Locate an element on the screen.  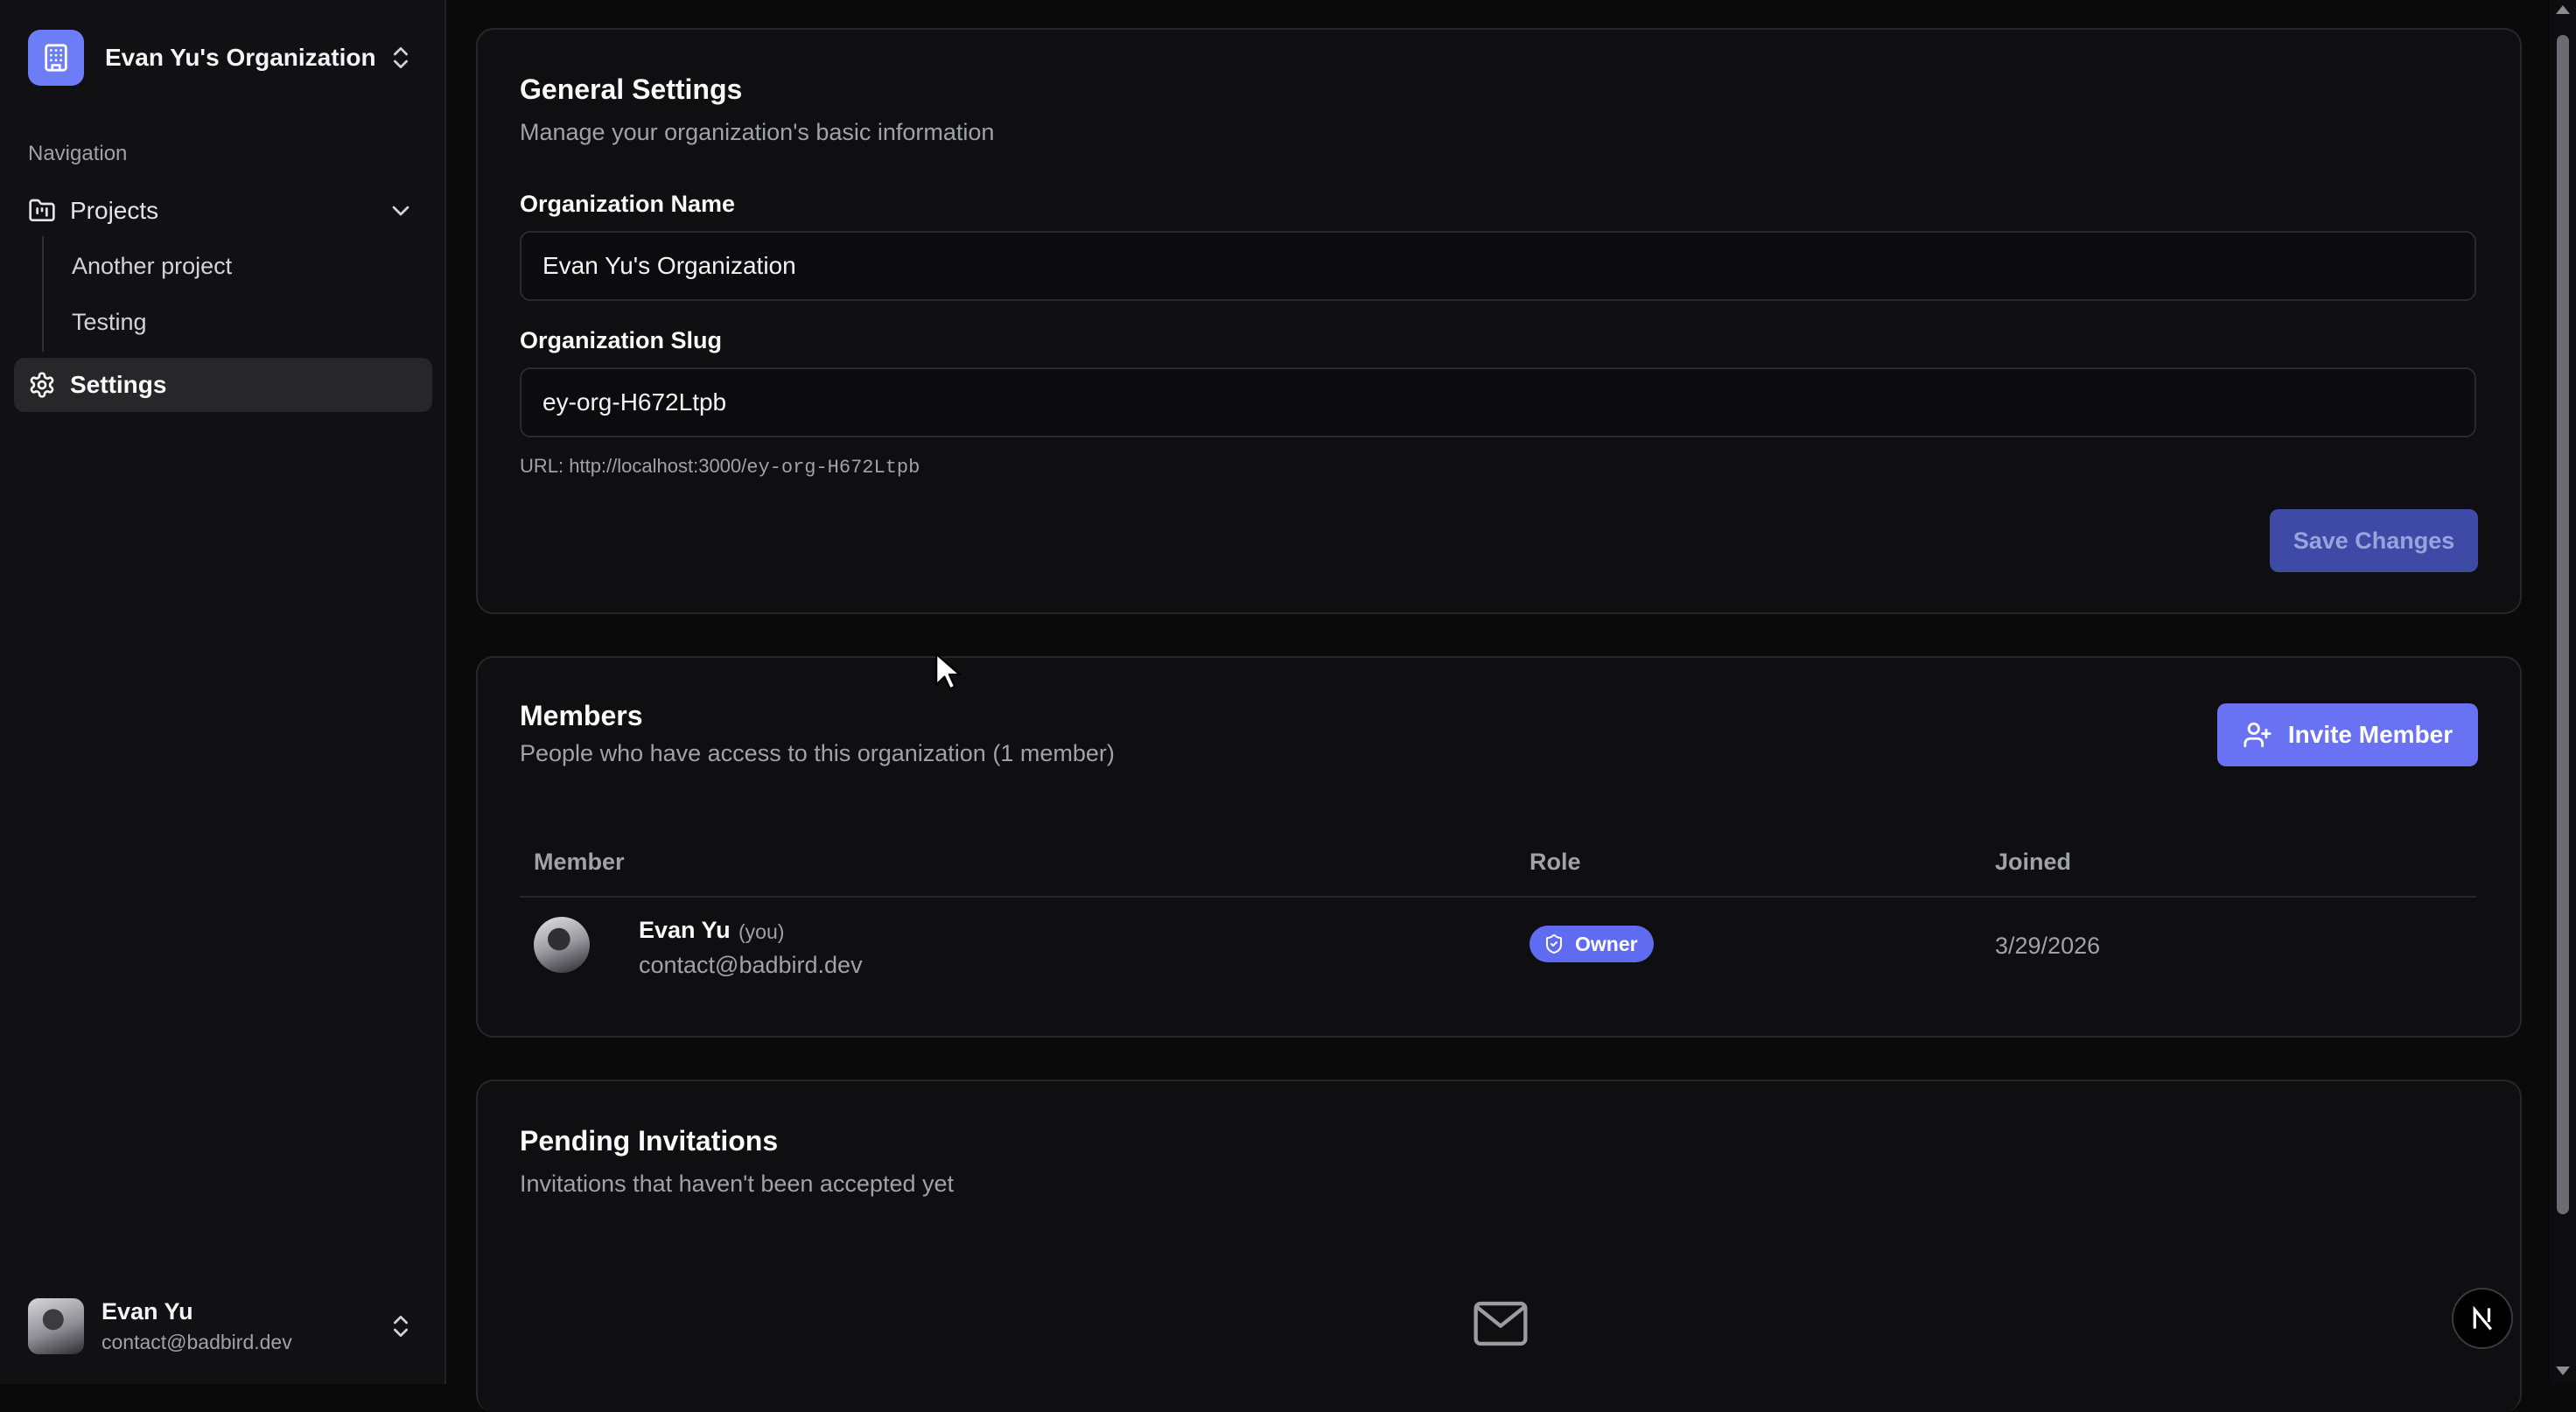
scroll-thumb is located at coordinates (2563, 624).